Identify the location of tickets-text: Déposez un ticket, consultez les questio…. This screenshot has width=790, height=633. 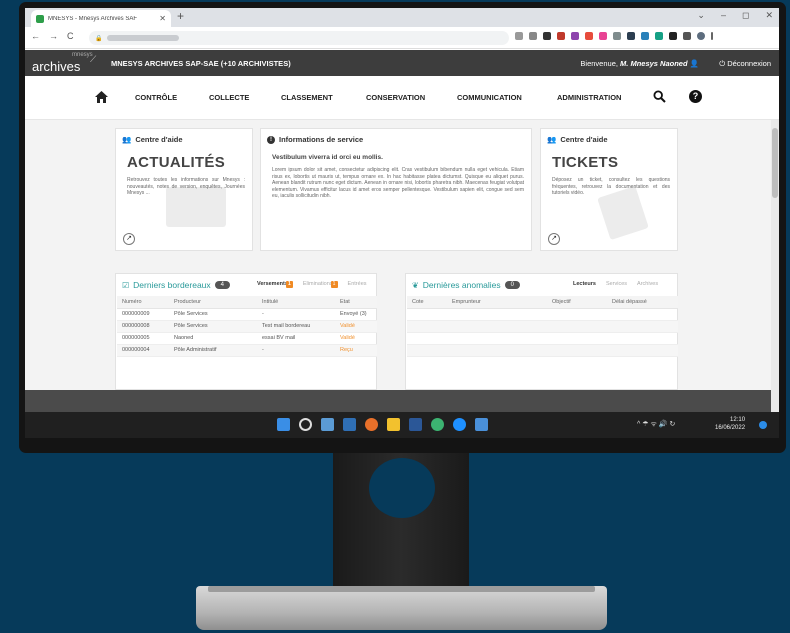
(611, 186).